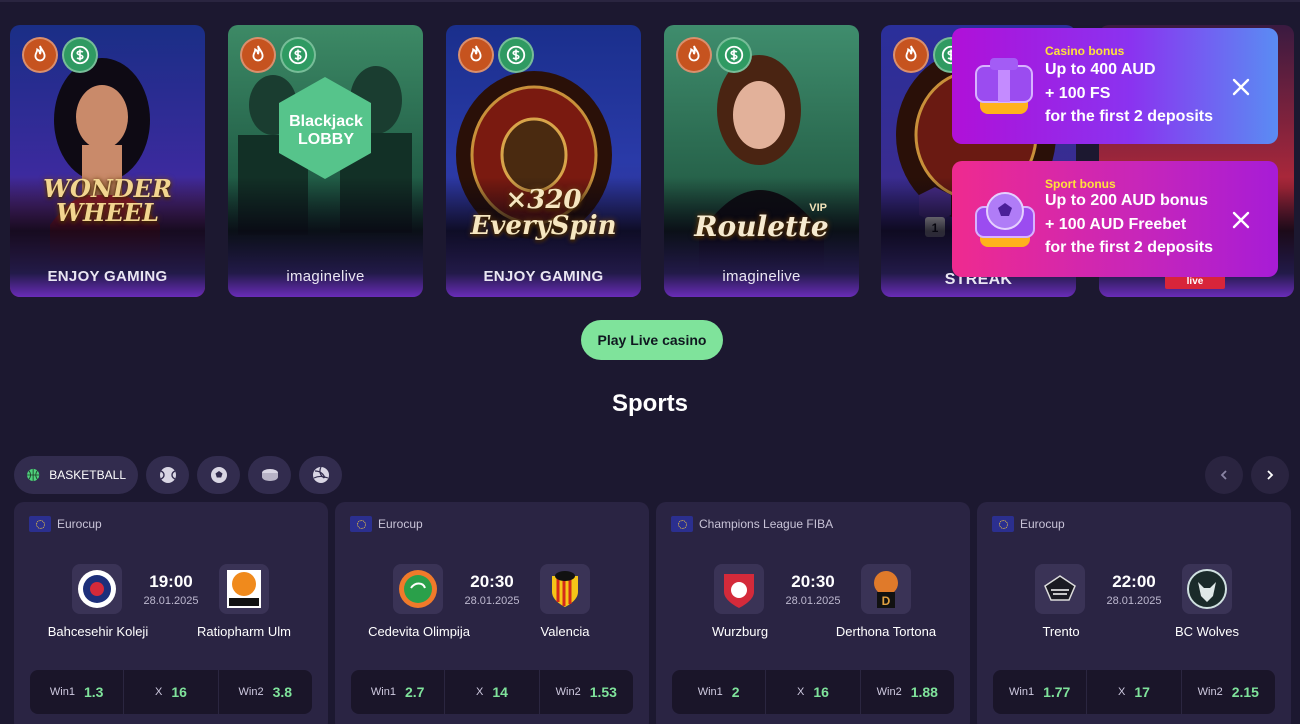 This screenshot has width=1300, height=724. Describe the element at coordinates (264, 692) in the screenshot. I see `odds-win2-button: Win2 3.8` at that location.